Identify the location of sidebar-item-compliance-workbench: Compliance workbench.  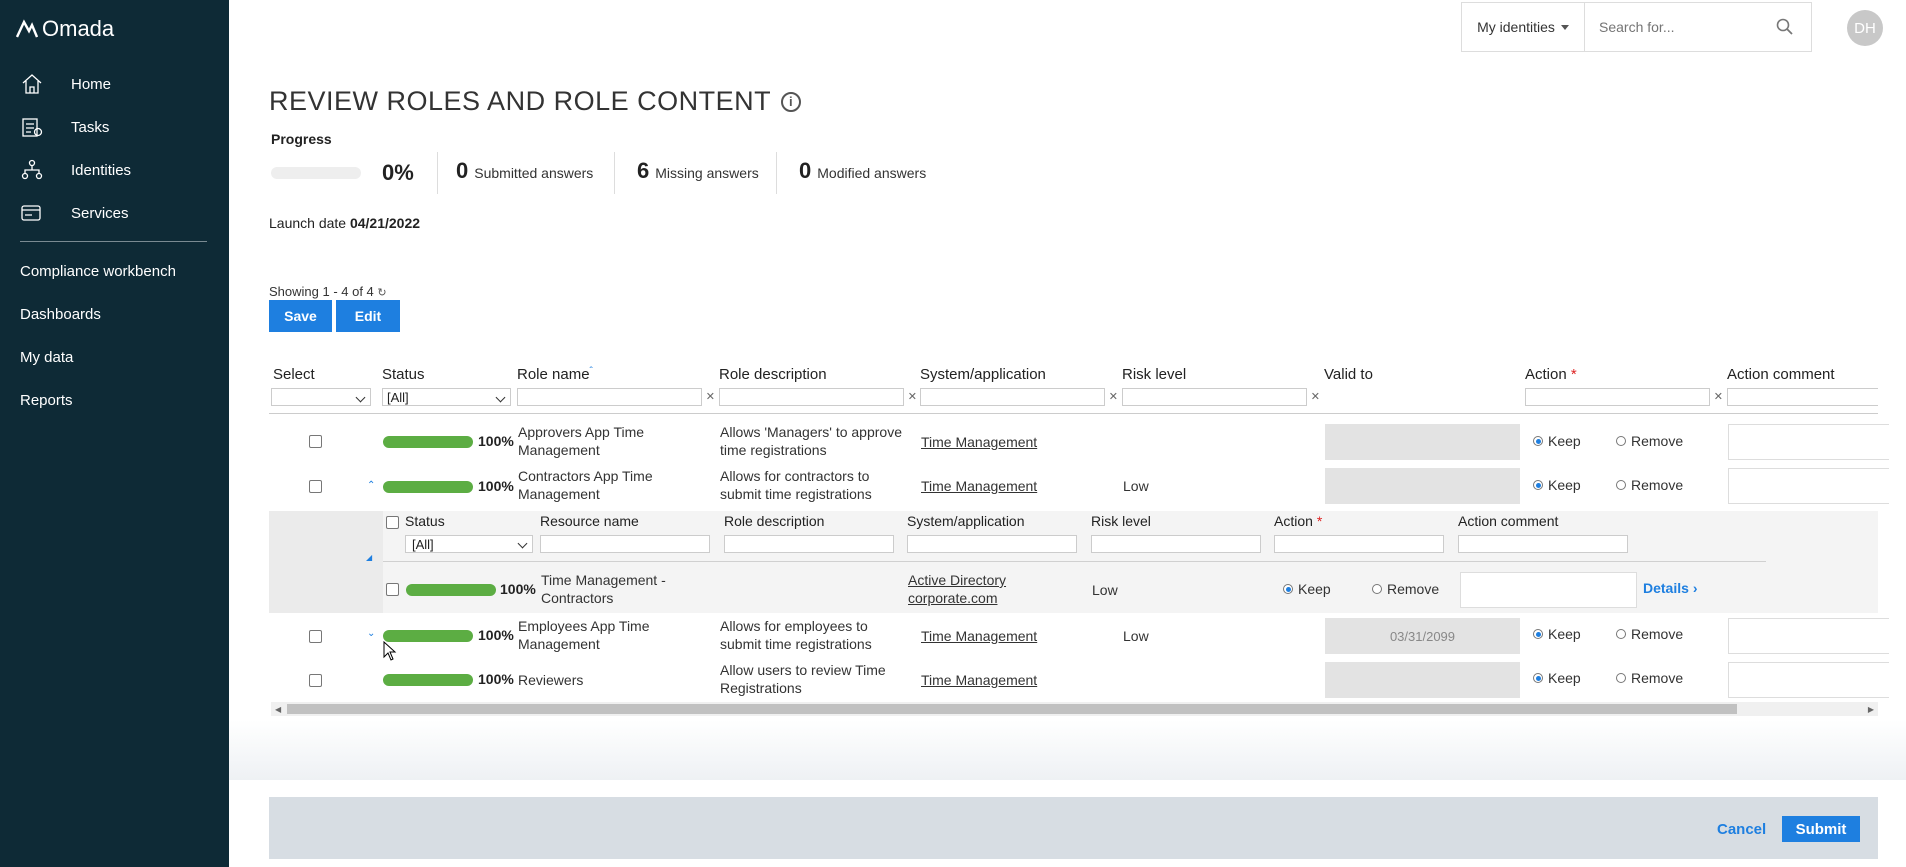
(114, 271).